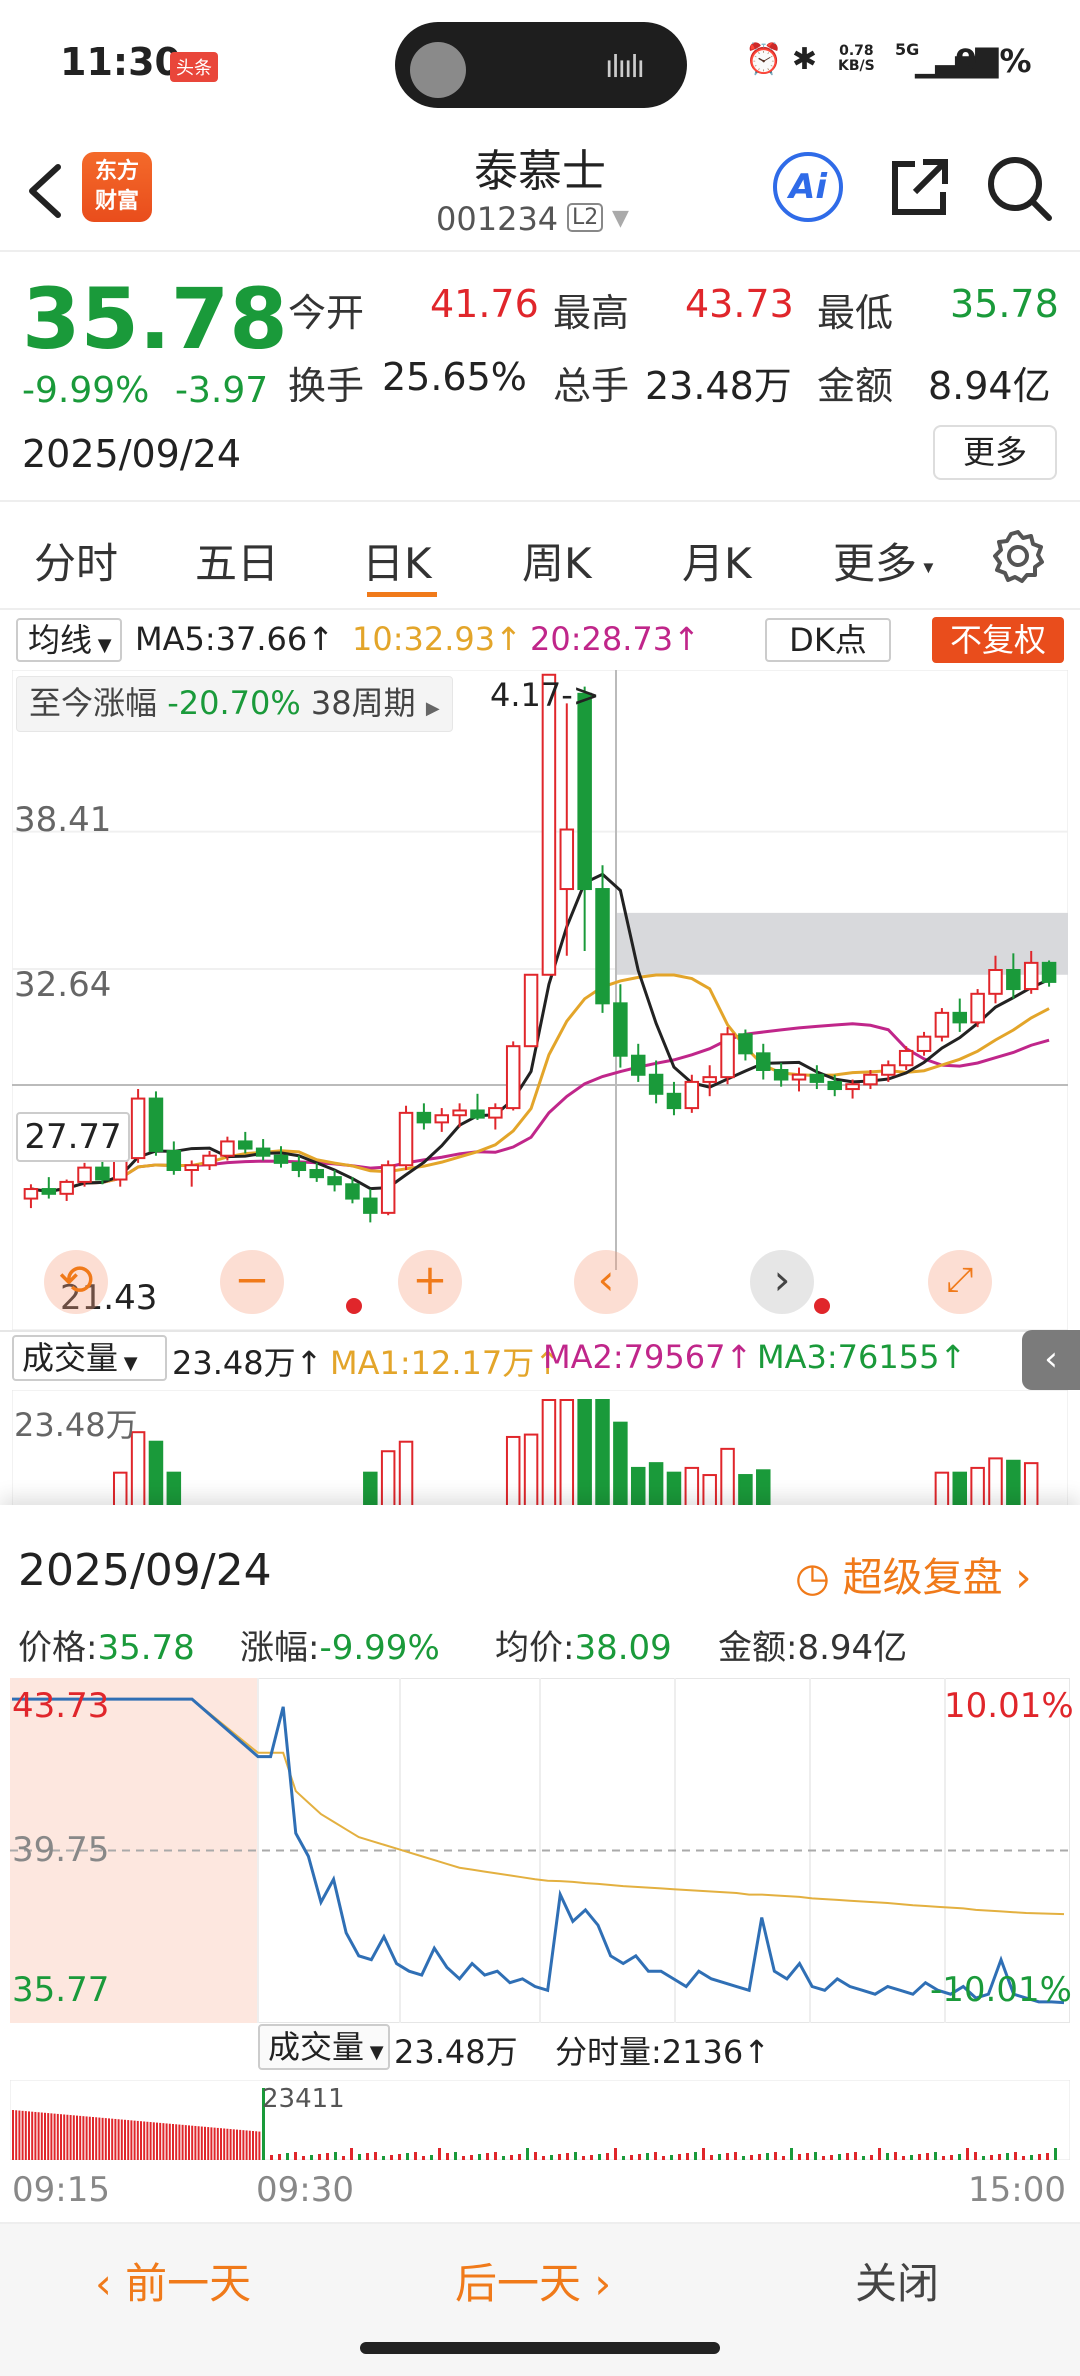 The height and width of the screenshot is (2376, 1080). I want to click on stock-code: 001234, so click(497, 219).